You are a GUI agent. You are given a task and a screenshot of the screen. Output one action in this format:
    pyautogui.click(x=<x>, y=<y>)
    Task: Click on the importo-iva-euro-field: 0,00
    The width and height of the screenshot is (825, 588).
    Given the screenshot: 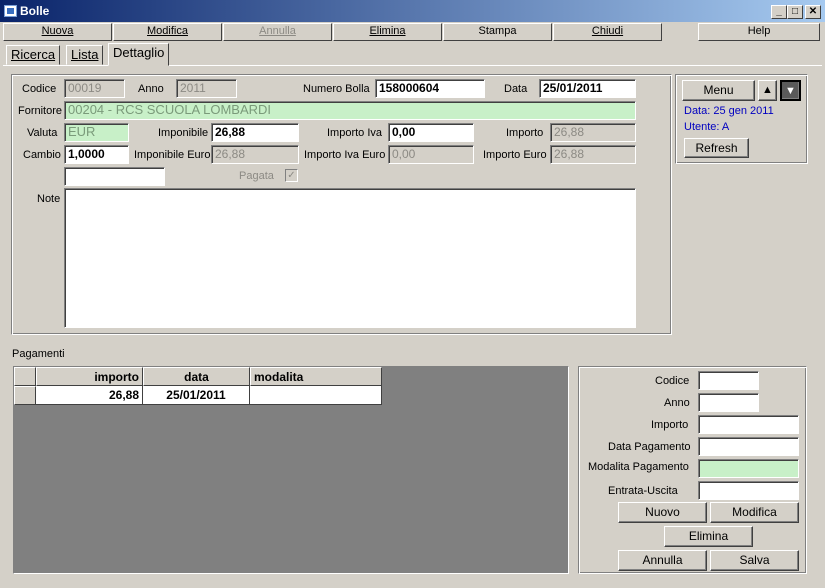 What is the action you would take?
    pyautogui.click(x=431, y=154)
    